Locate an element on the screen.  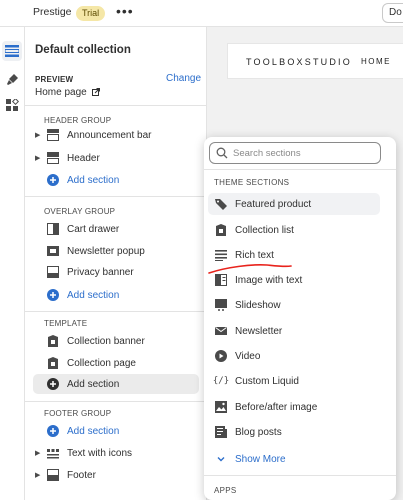
store-brand: TOOLBOXSTUDIO is located at coordinates (299, 62).